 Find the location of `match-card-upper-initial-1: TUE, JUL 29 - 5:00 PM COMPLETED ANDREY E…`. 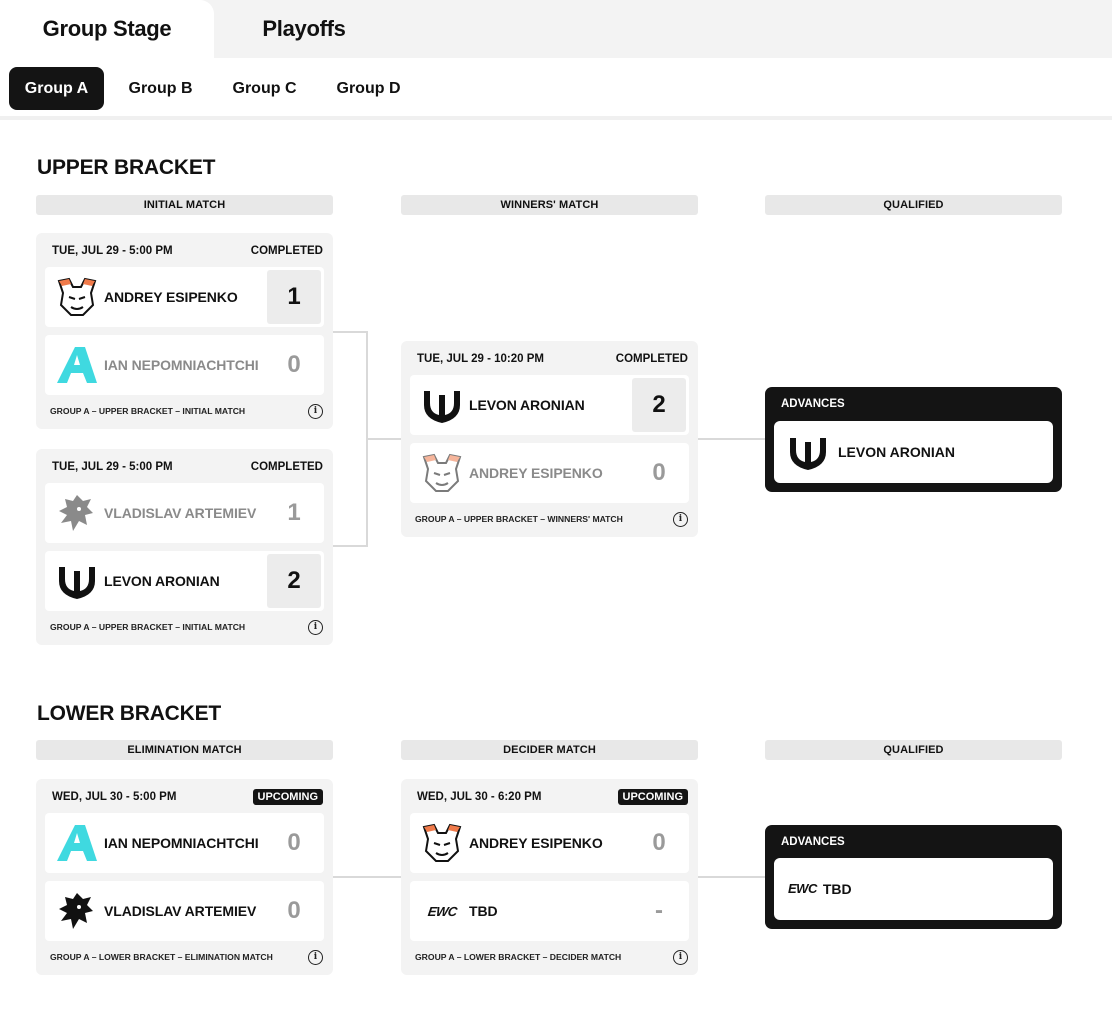

match-card-upper-initial-1: TUE, JUL 29 - 5:00 PM COMPLETED ANDREY E… is located at coordinates (184, 331).